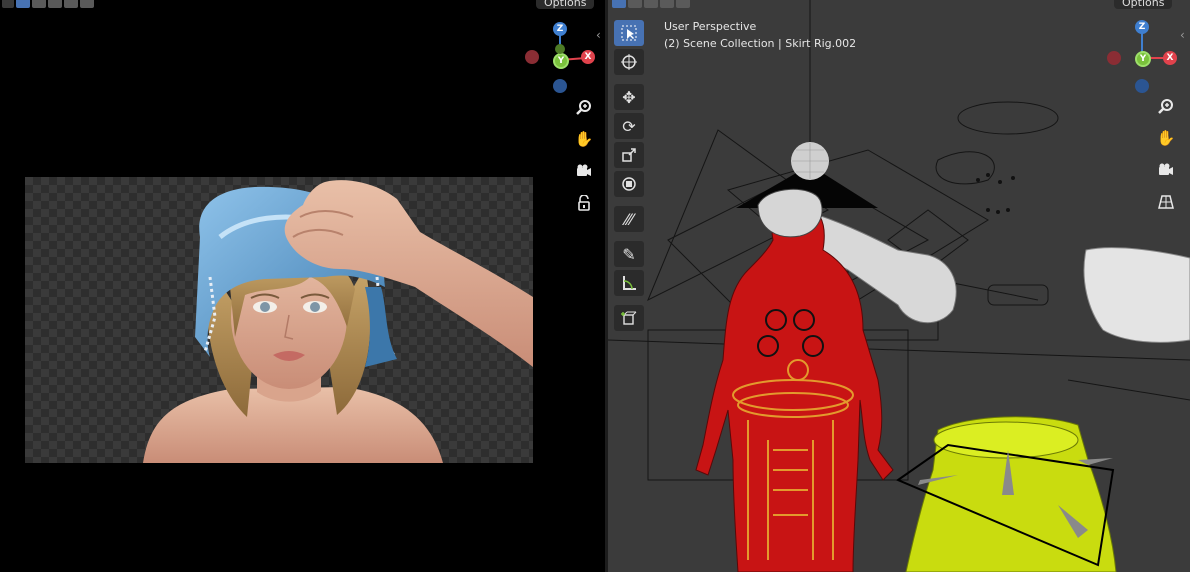 The width and height of the screenshot is (1190, 572). What do you see at coordinates (629, 126) in the screenshot?
I see `rotate-icon: ⟳` at bounding box center [629, 126].